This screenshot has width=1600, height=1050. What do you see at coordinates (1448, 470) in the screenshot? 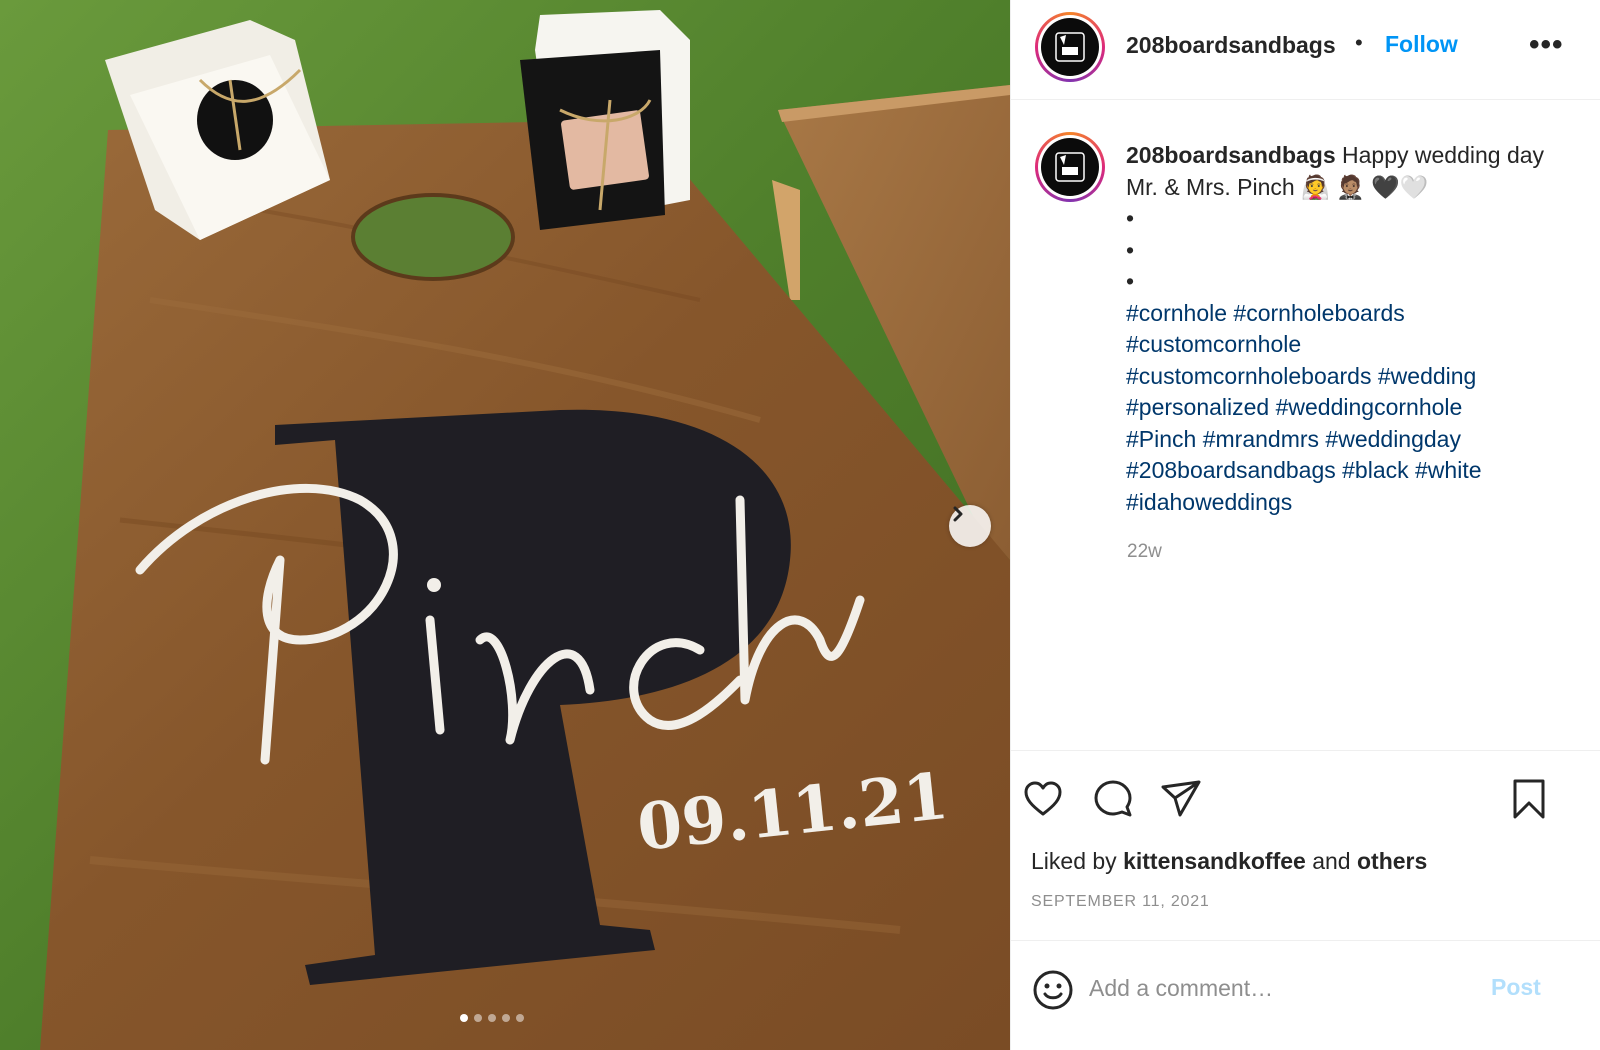
I see `hashtag-link: #white` at bounding box center [1448, 470].